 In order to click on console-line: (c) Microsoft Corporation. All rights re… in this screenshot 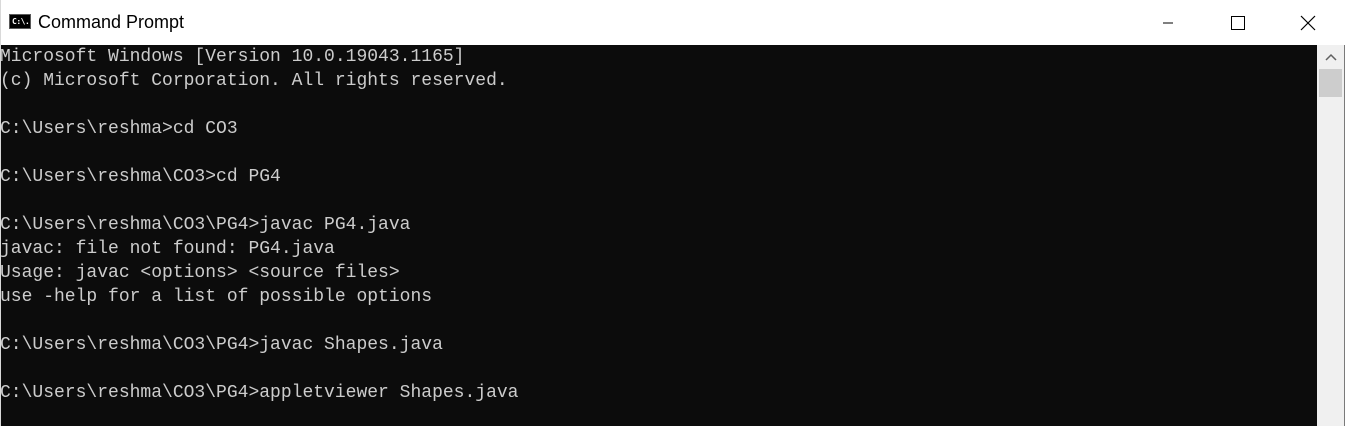, I will do `click(254, 81)`.